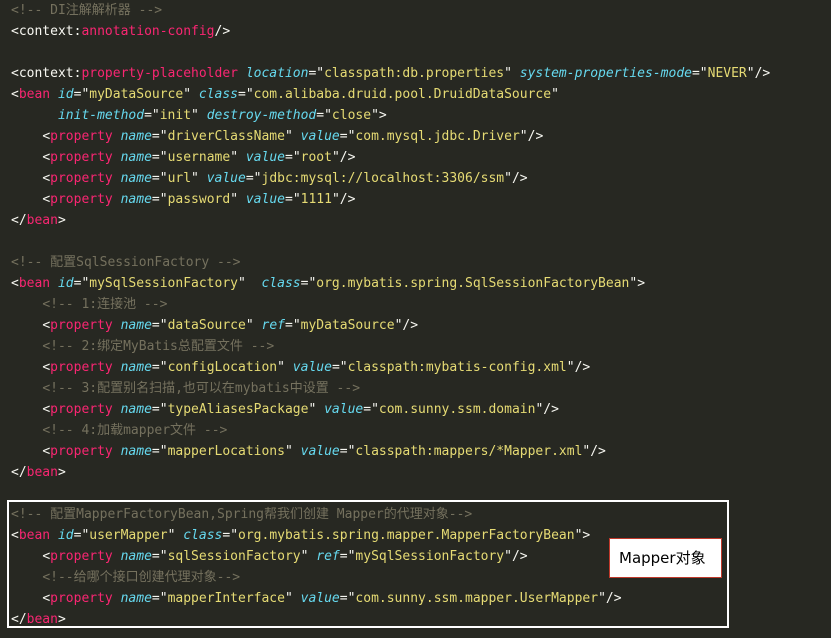 Image resolution: width=831 pixels, height=638 pixels. I want to click on code-line: <!-- 4:加载mapper文件 -->, so click(135, 430).